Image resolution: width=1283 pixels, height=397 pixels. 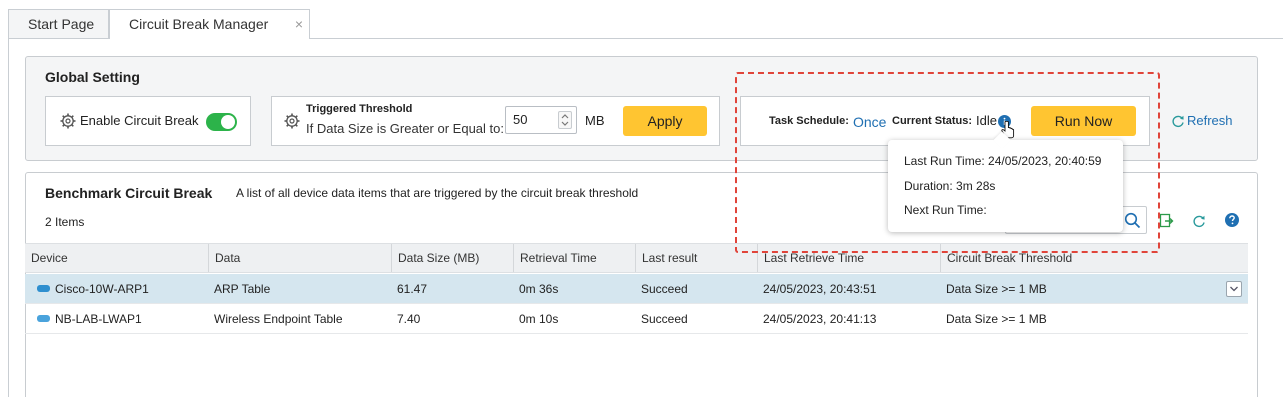 I want to click on retrieval-cell: 0m 10s, so click(x=539, y=319).